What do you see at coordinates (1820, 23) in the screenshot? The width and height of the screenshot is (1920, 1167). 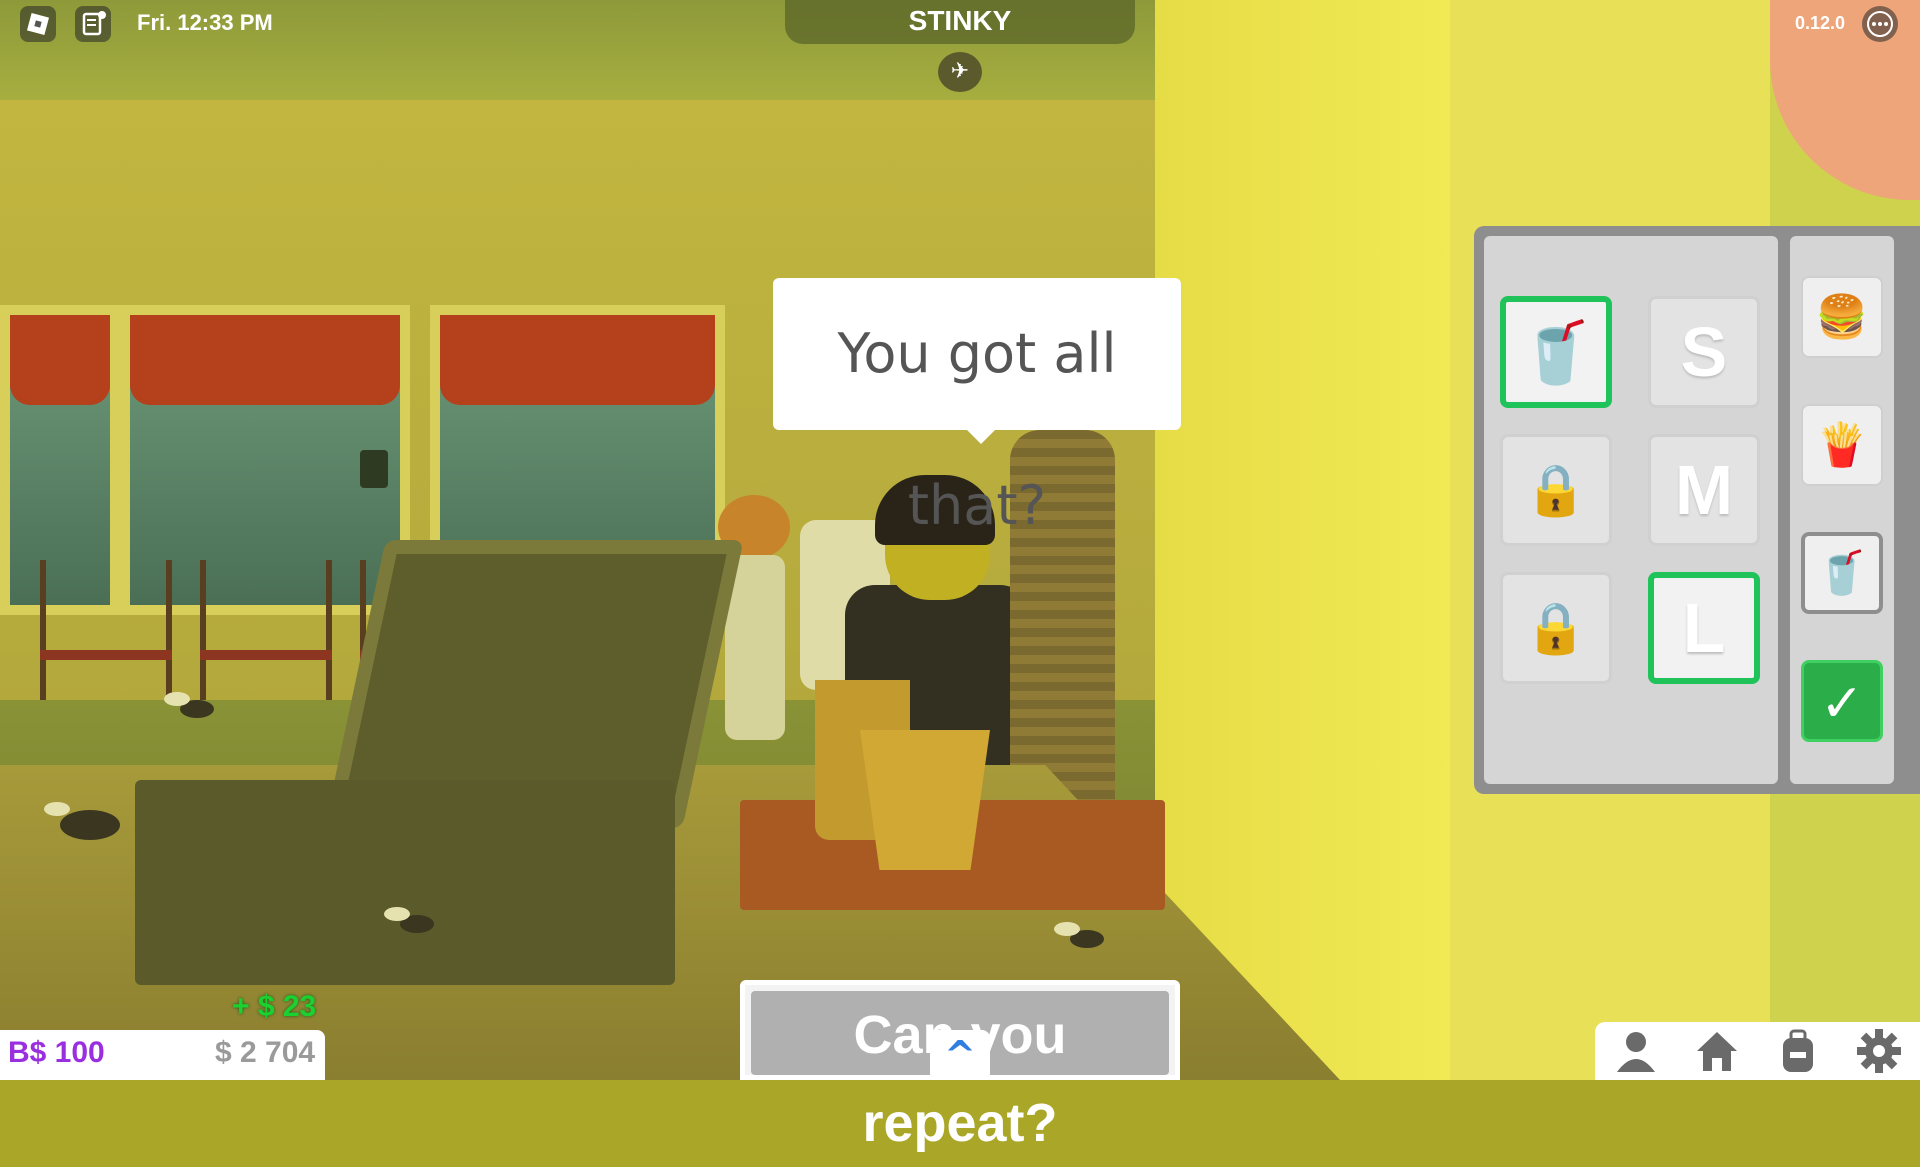 I see `version-label: 0.12.0` at bounding box center [1820, 23].